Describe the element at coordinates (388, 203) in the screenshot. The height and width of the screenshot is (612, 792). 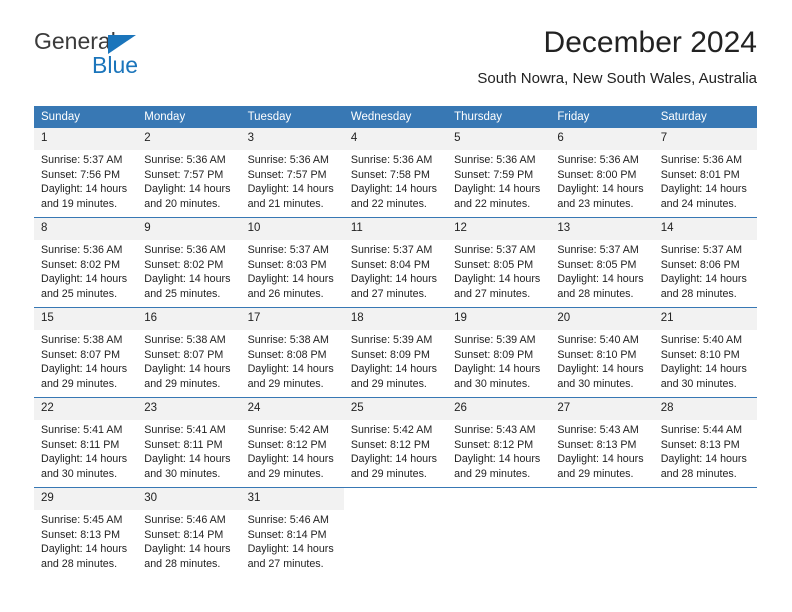
I see `daylight-text-line2: and 22 minutes.` at that location.